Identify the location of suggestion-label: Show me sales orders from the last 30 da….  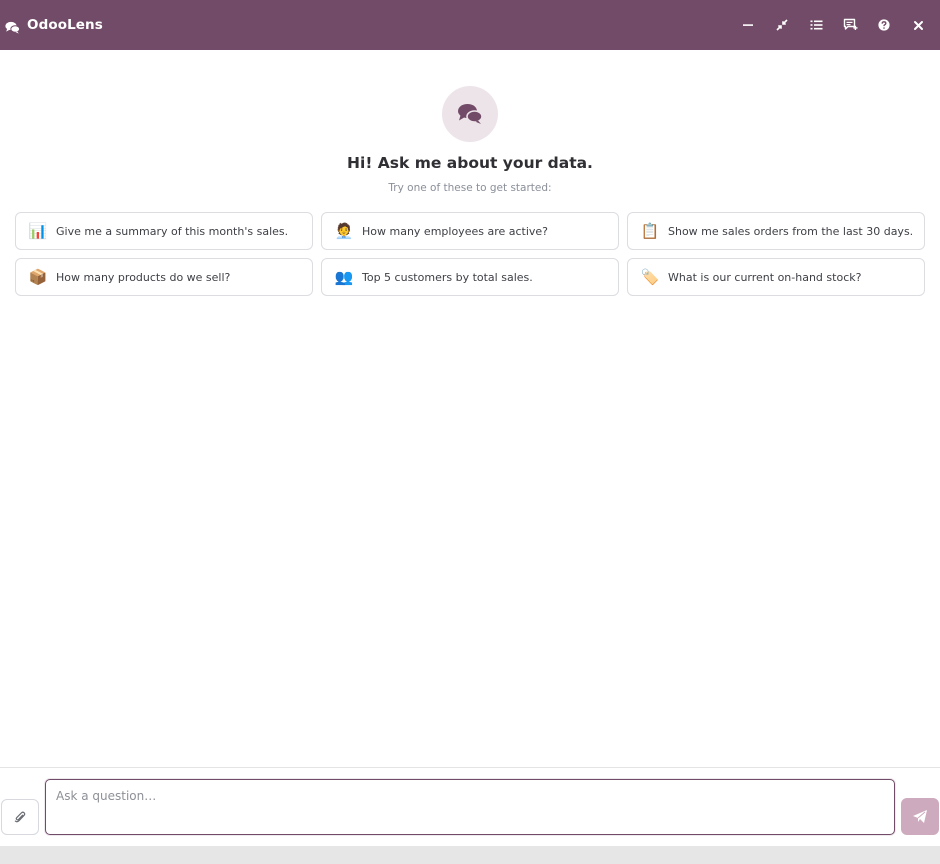
(791, 231).